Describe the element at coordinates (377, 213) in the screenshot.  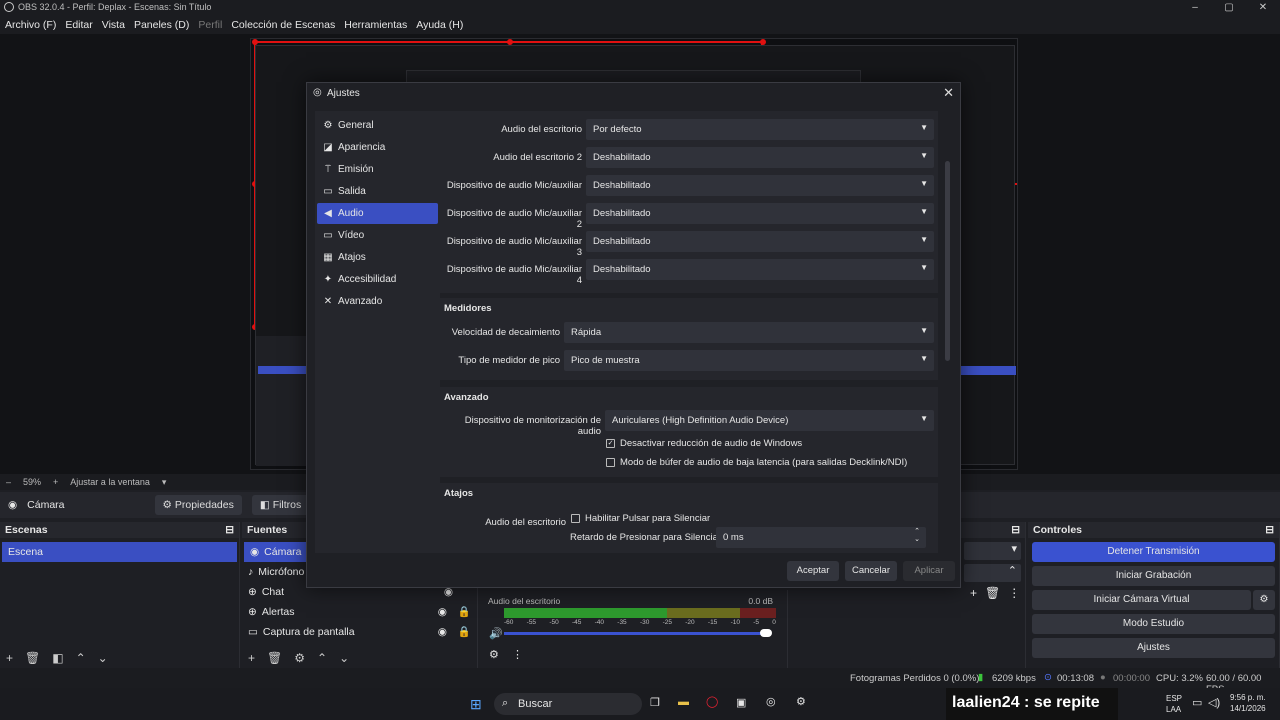
I see `nav-item-audio: ◀ Audio` at that location.